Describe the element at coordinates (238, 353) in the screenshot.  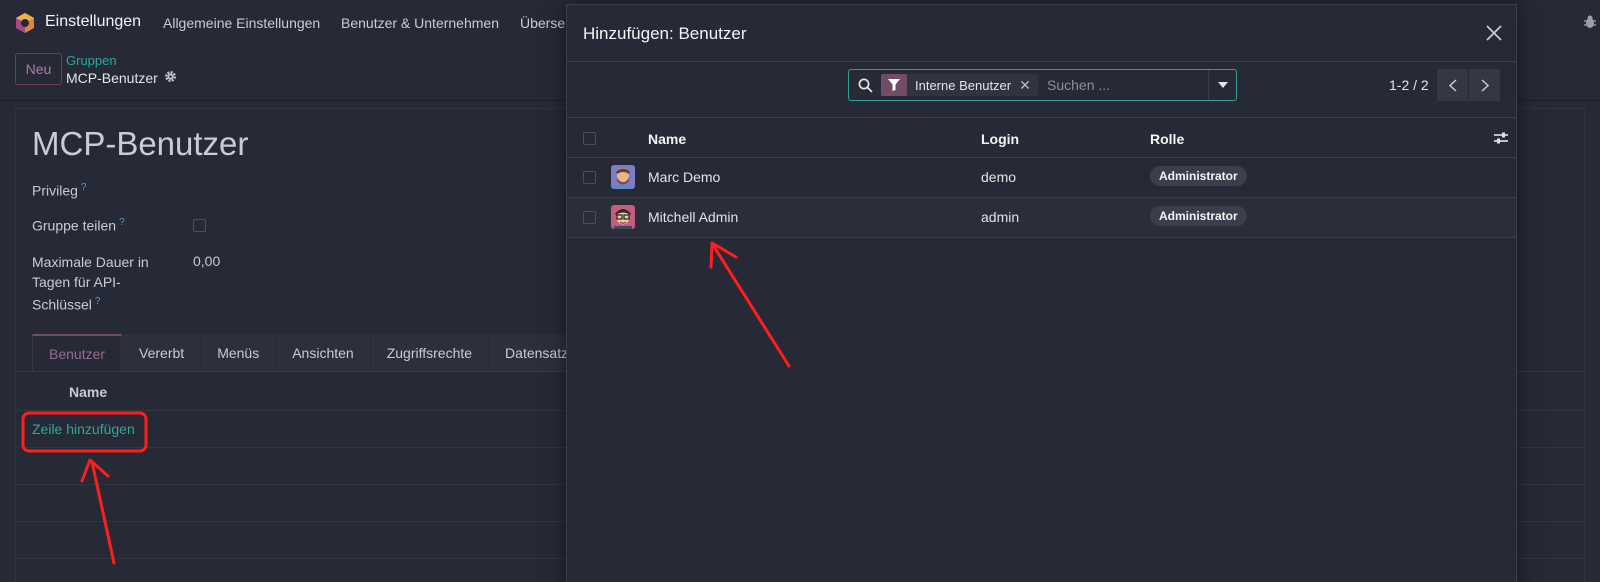
I see `tab-menus: Menüs` at that location.